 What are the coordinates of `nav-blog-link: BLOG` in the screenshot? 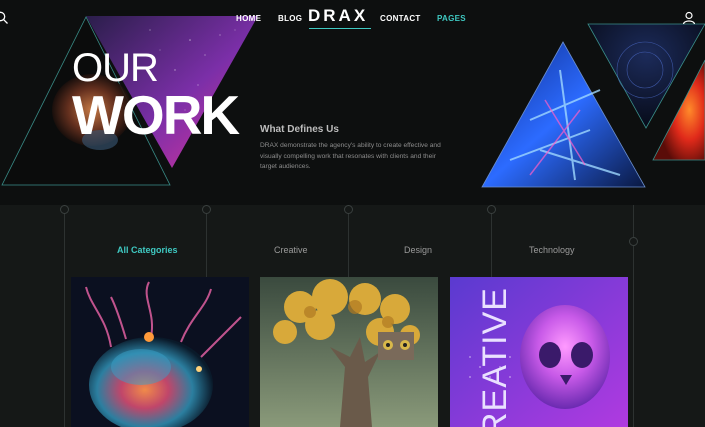 It's located at (290, 18).